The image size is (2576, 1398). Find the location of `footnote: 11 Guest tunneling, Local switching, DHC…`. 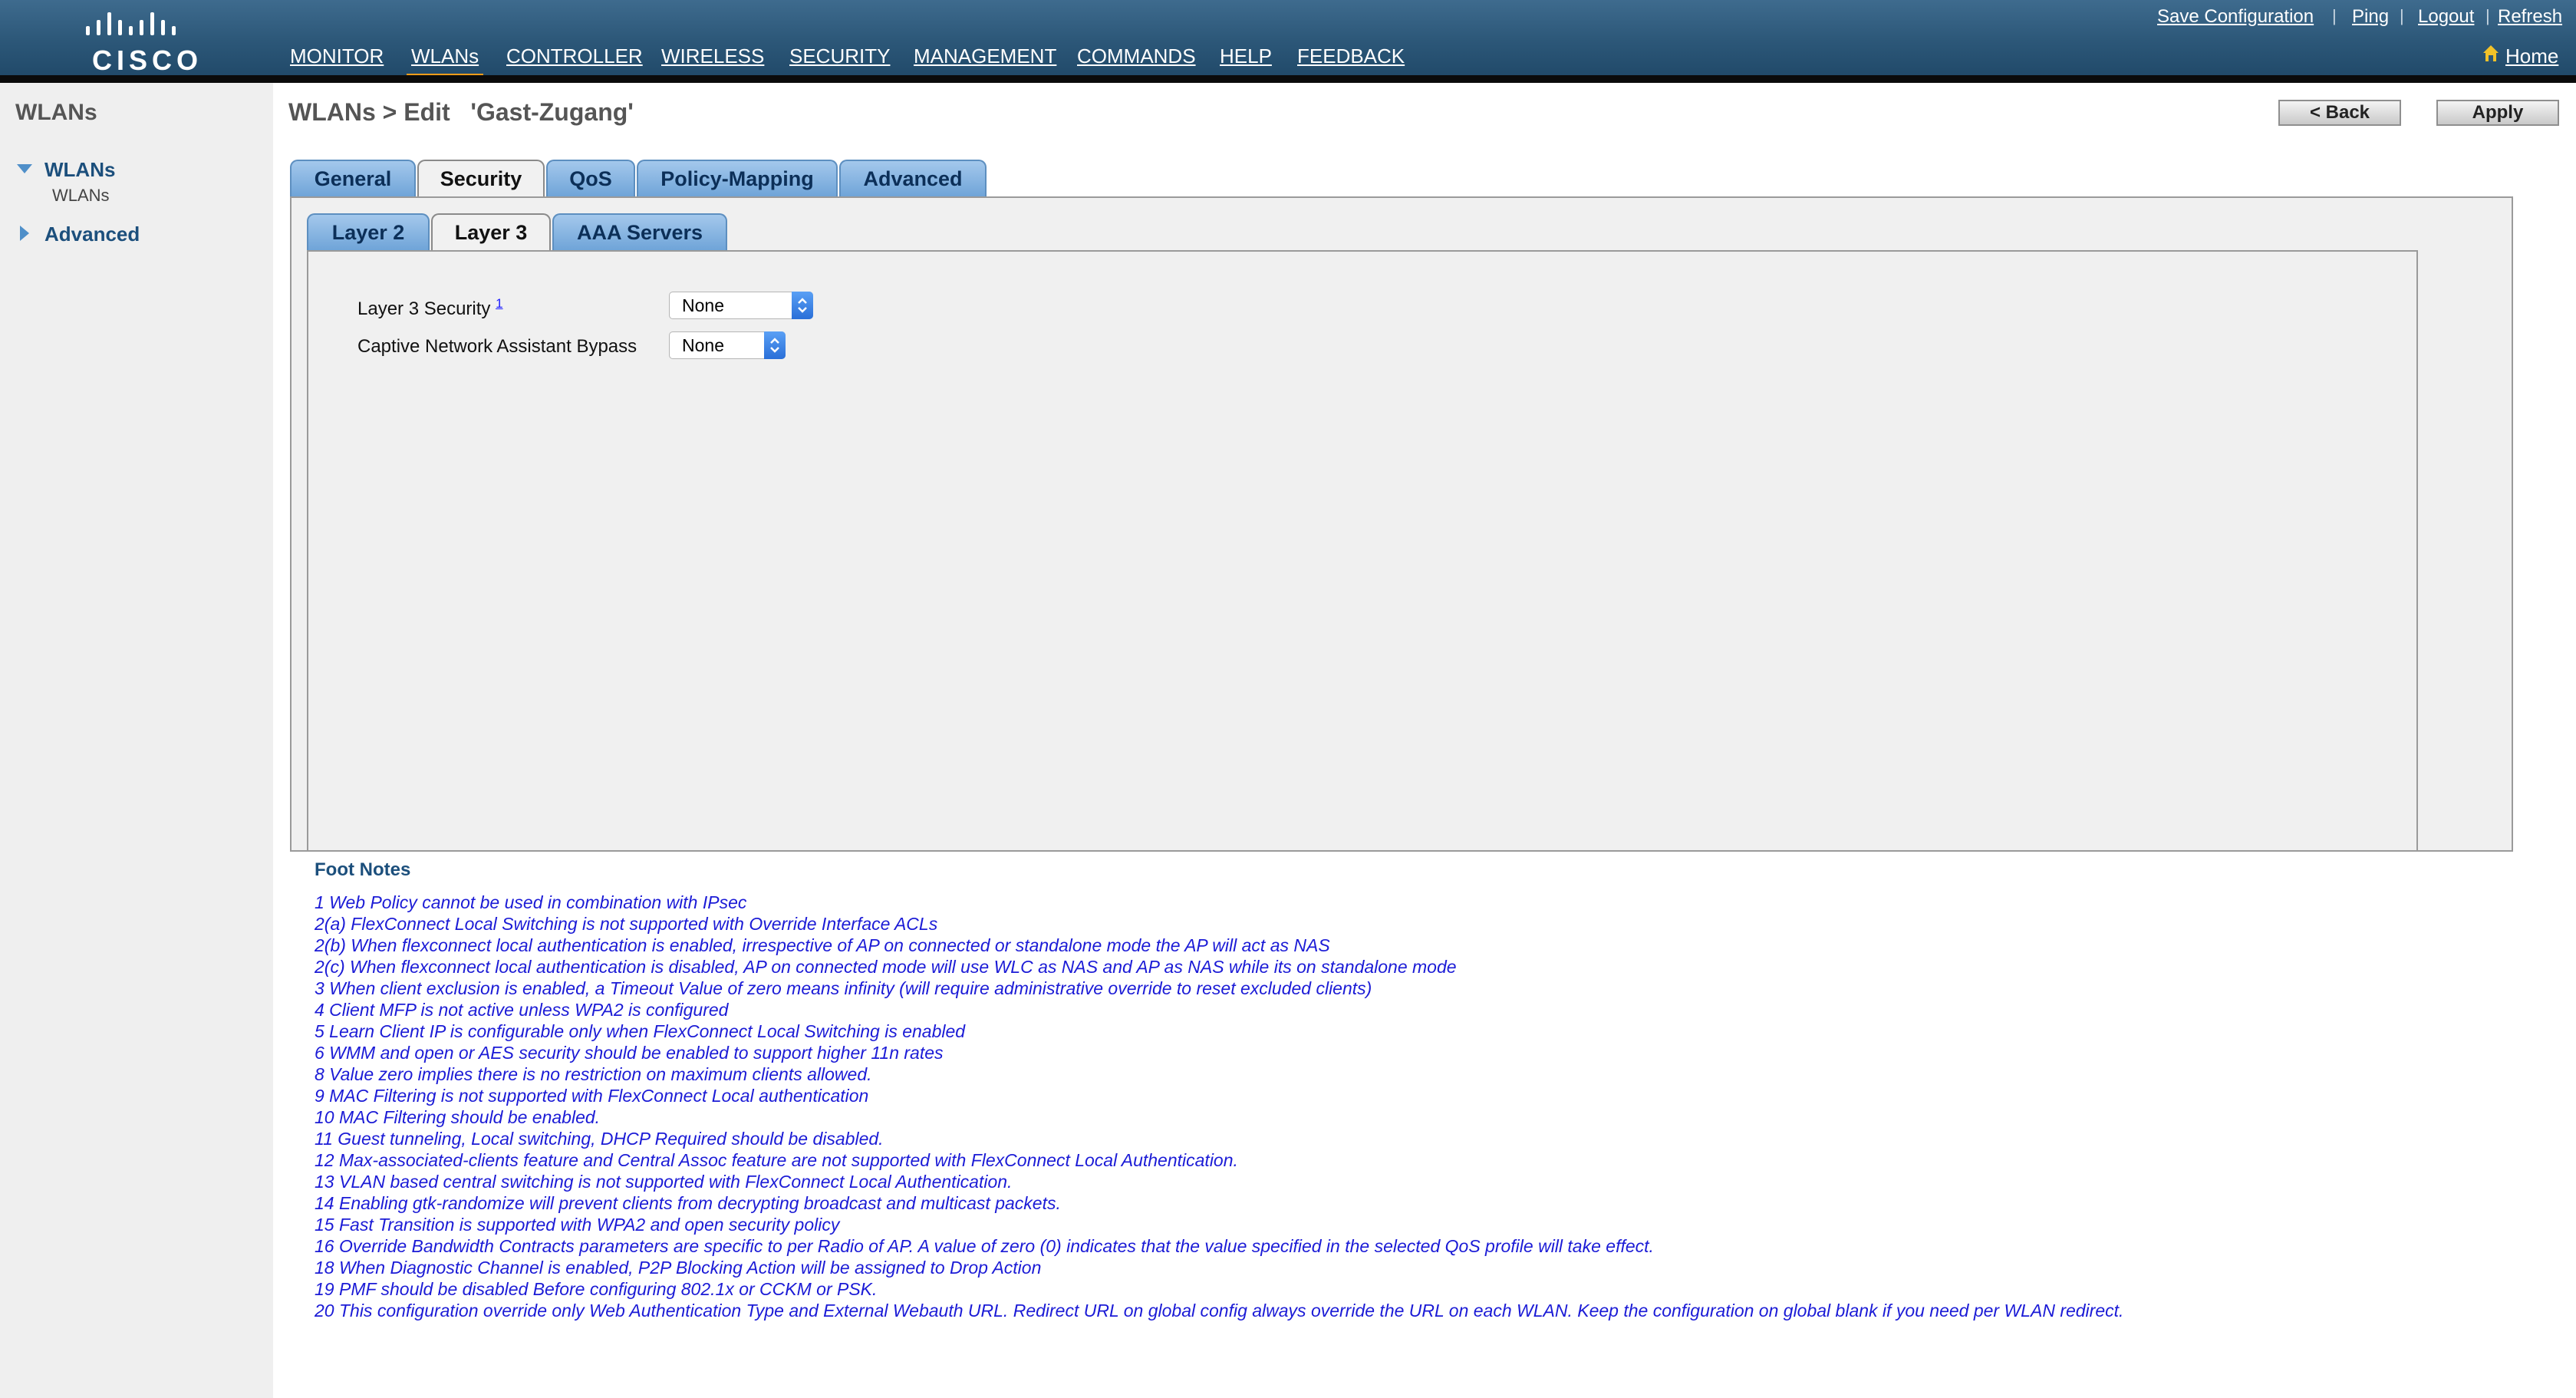

footnote: 11 Guest tunneling, Local switching, DHC… is located at coordinates (599, 1139).